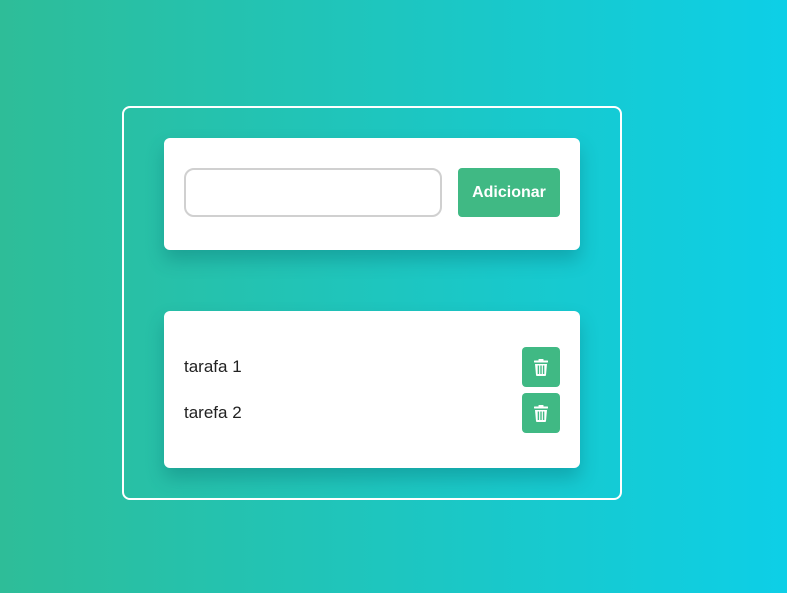  What do you see at coordinates (213, 412) in the screenshot?
I see `task-label: tarefa 2` at bounding box center [213, 412].